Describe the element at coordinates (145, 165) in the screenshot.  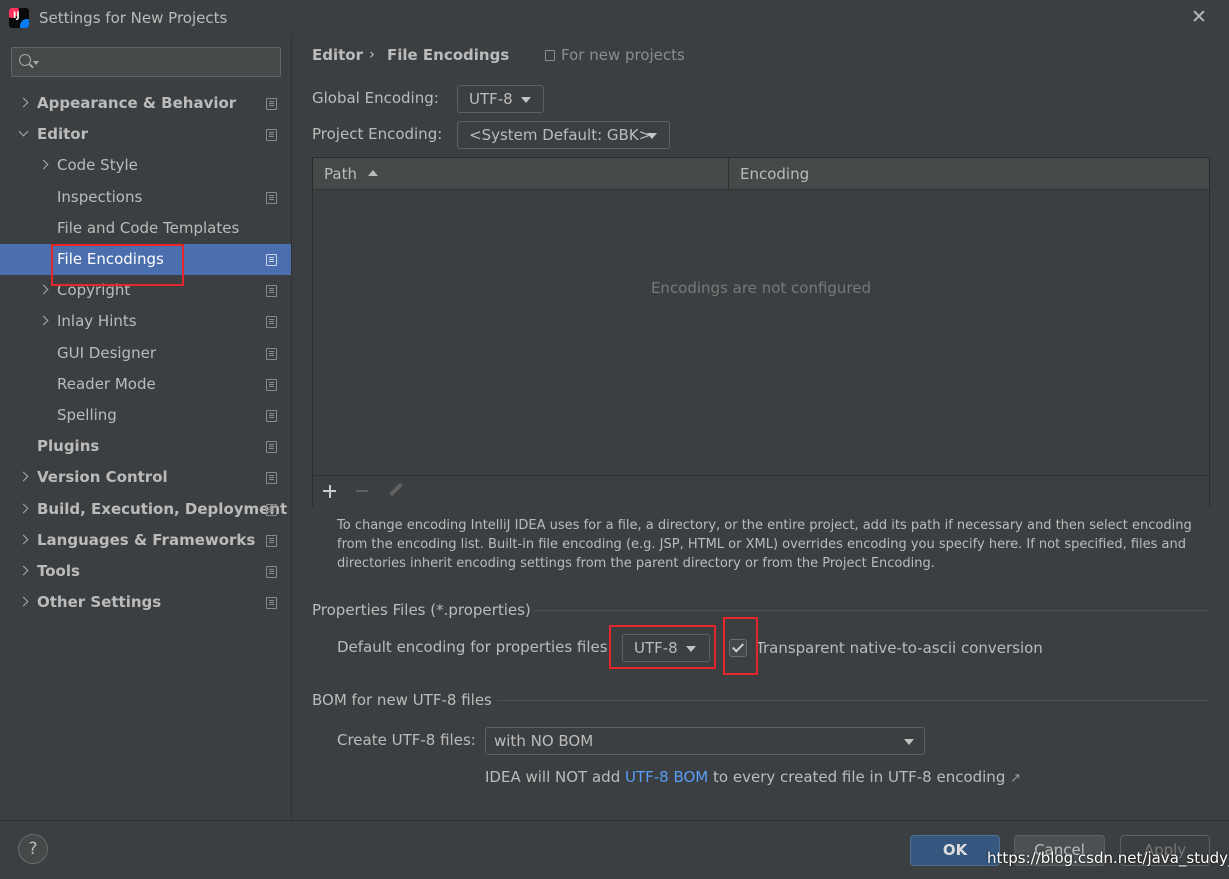
I see `sidebar-item-code-style: Code Style` at that location.